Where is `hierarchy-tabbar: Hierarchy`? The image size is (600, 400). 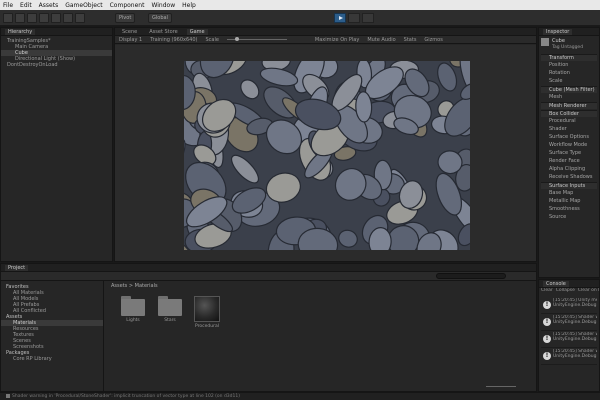
hierarchy-tabbar: Hierarchy is located at coordinates (56, 32).